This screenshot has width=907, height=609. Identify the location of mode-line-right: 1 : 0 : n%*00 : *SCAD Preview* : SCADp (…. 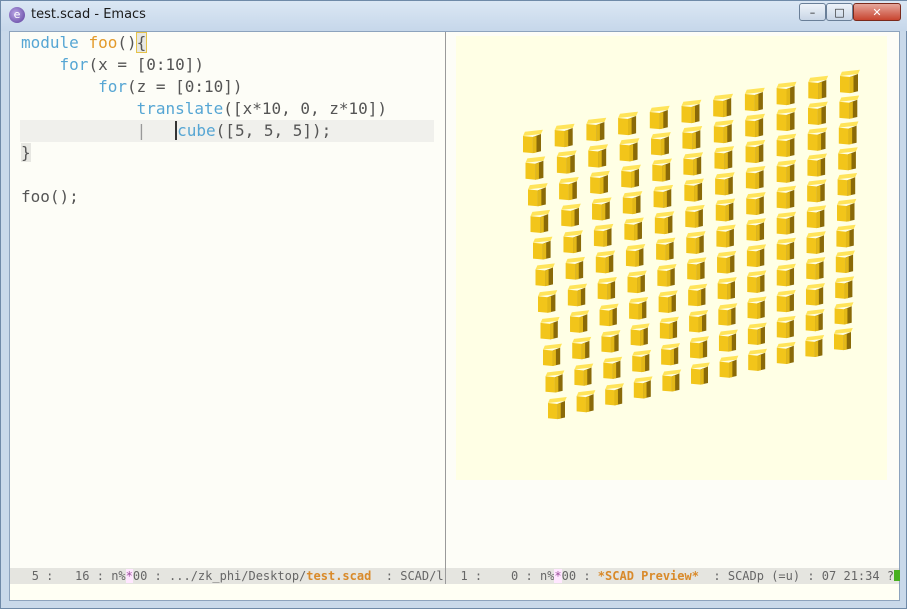
(673, 576).